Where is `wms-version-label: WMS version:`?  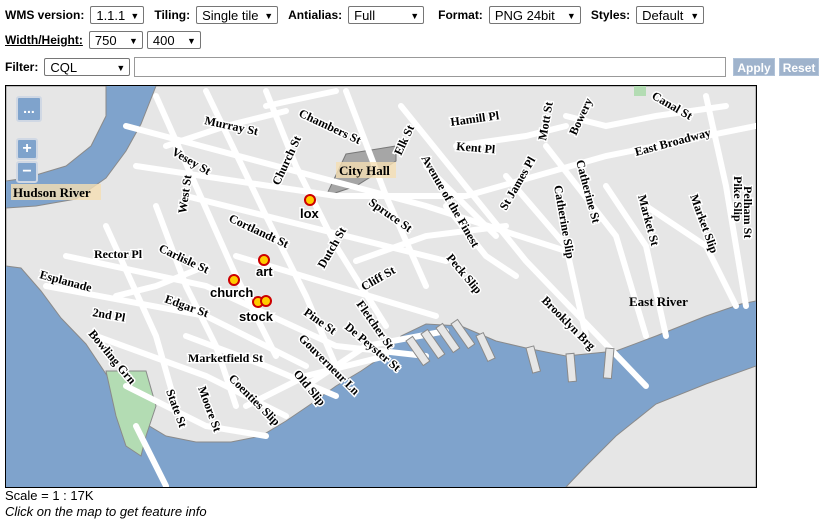 wms-version-label: WMS version: is located at coordinates (45, 15).